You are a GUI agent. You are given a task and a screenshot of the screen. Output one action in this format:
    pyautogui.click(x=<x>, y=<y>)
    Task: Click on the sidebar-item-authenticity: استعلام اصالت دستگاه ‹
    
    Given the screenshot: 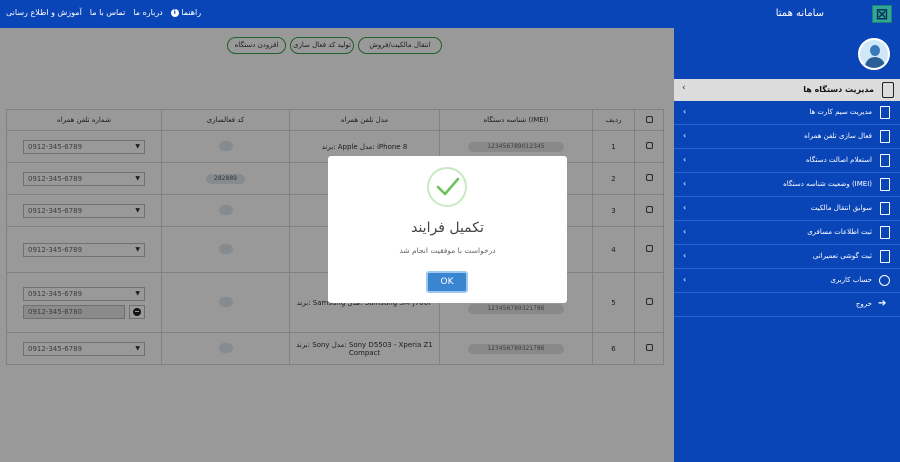 What is the action you would take?
    pyautogui.click(x=787, y=161)
    